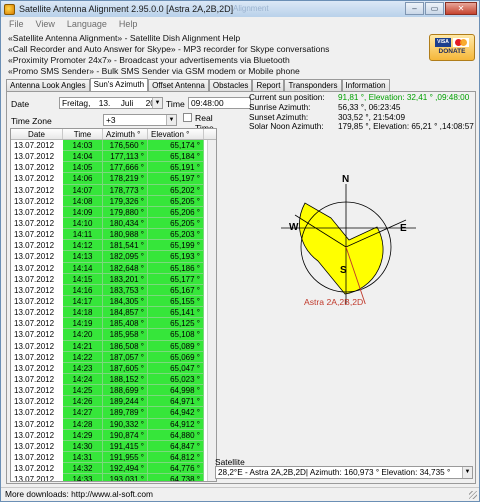  Describe the element at coordinates (113, 357) in the screenshot. I see `table-row: 13.07.2012 14:22 187,057 ° 65,069 °` at that location.